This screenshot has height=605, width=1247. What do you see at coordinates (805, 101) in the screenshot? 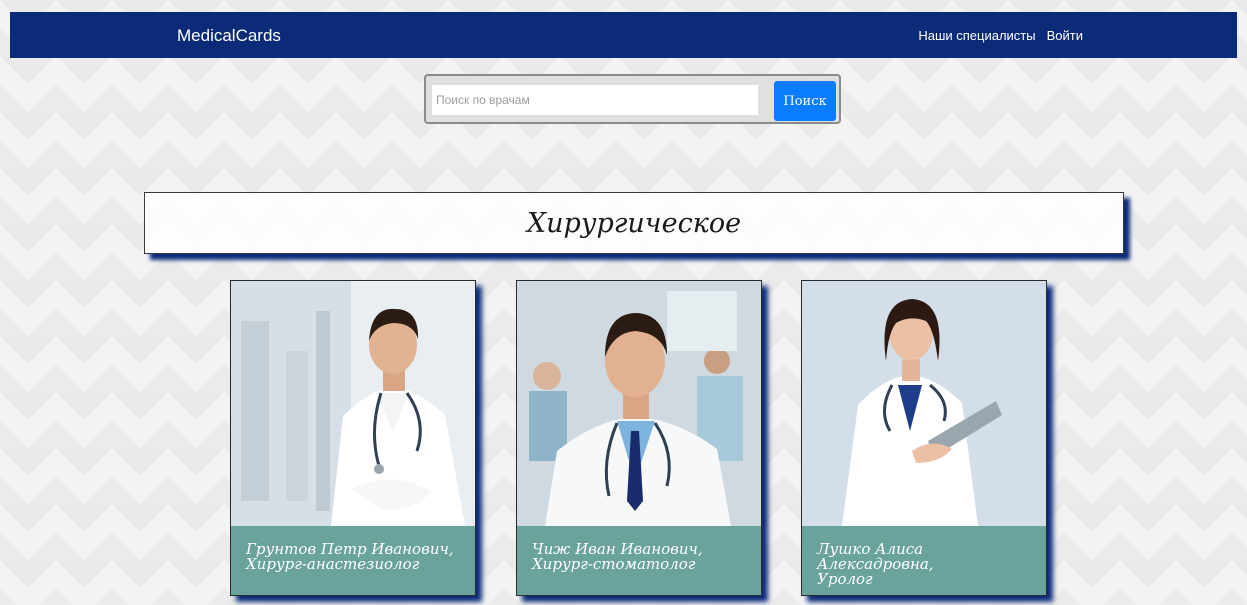
I see `search-button: Поиск` at bounding box center [805, 101].